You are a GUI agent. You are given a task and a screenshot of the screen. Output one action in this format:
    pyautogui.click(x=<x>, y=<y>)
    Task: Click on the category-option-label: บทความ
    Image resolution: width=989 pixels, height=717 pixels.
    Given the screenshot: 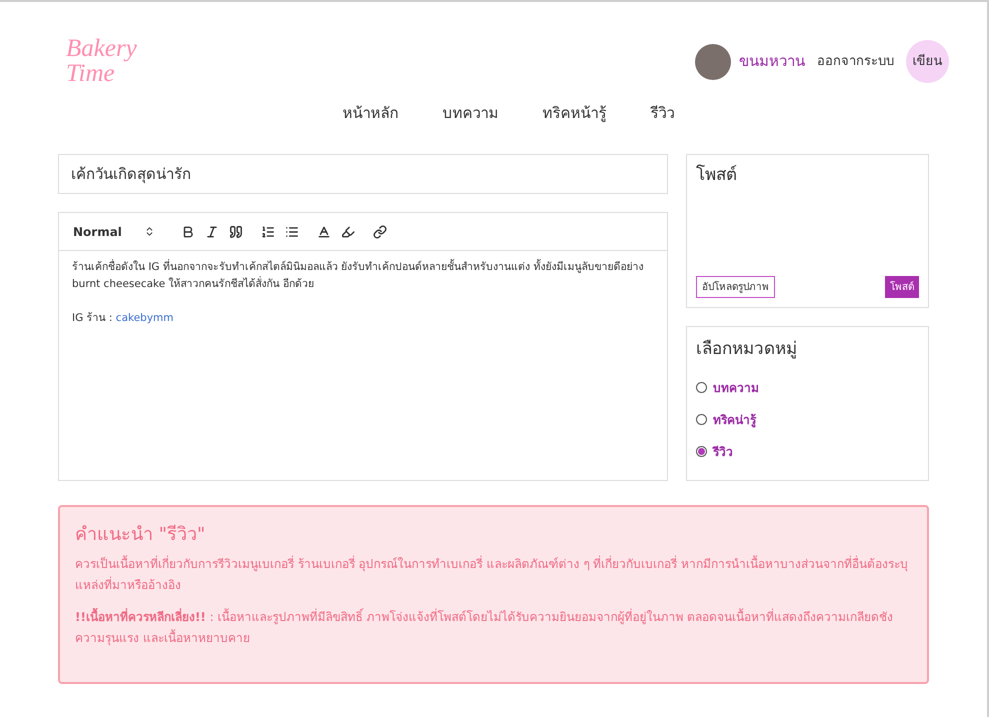 What is the action you would take?
    pyautogui.click(x=735, y=387)
    